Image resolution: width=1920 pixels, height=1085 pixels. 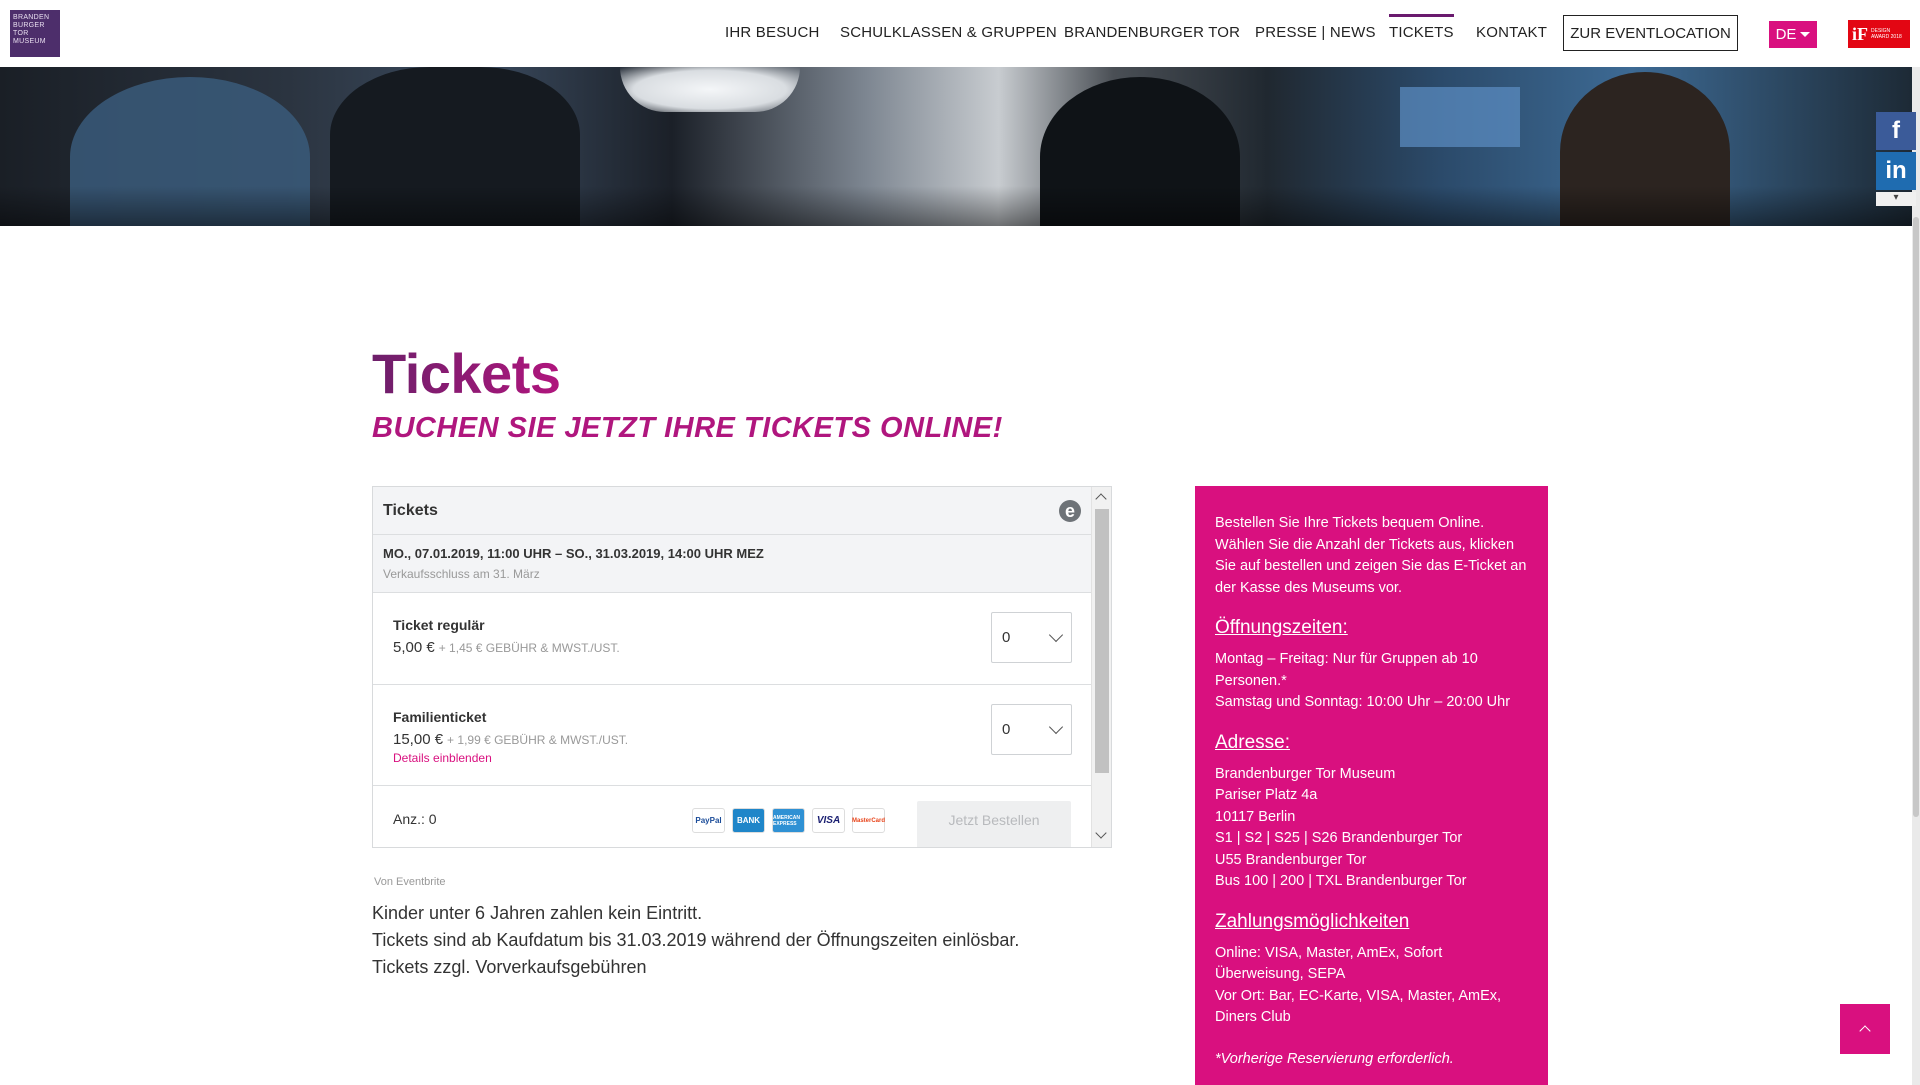 I want to click on social-bar: f in ▾, so click(x=1896, y=159).